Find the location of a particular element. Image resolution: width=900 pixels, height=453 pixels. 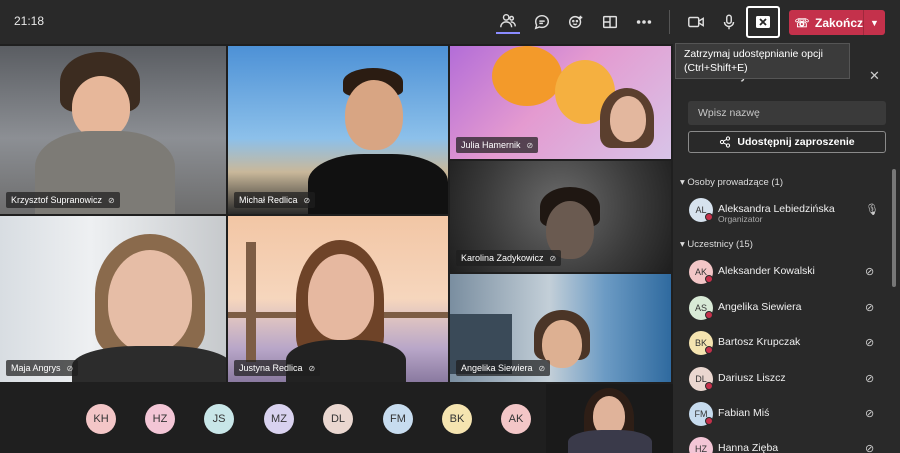

leave-label: Zakończ is located at coordinates (839, 22).